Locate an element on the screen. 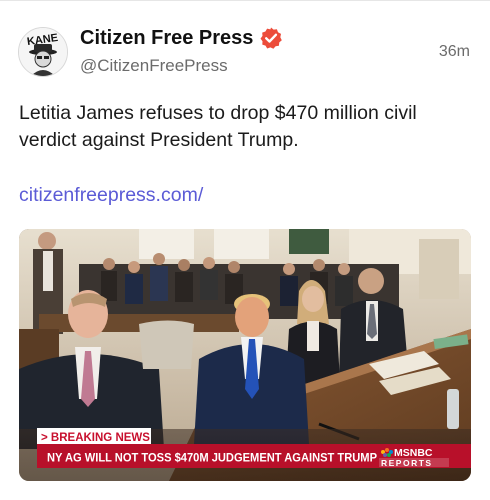 This screenshot has height=500, width=490. handle: @CitizenFreePress is located at coordinates (154, 66).